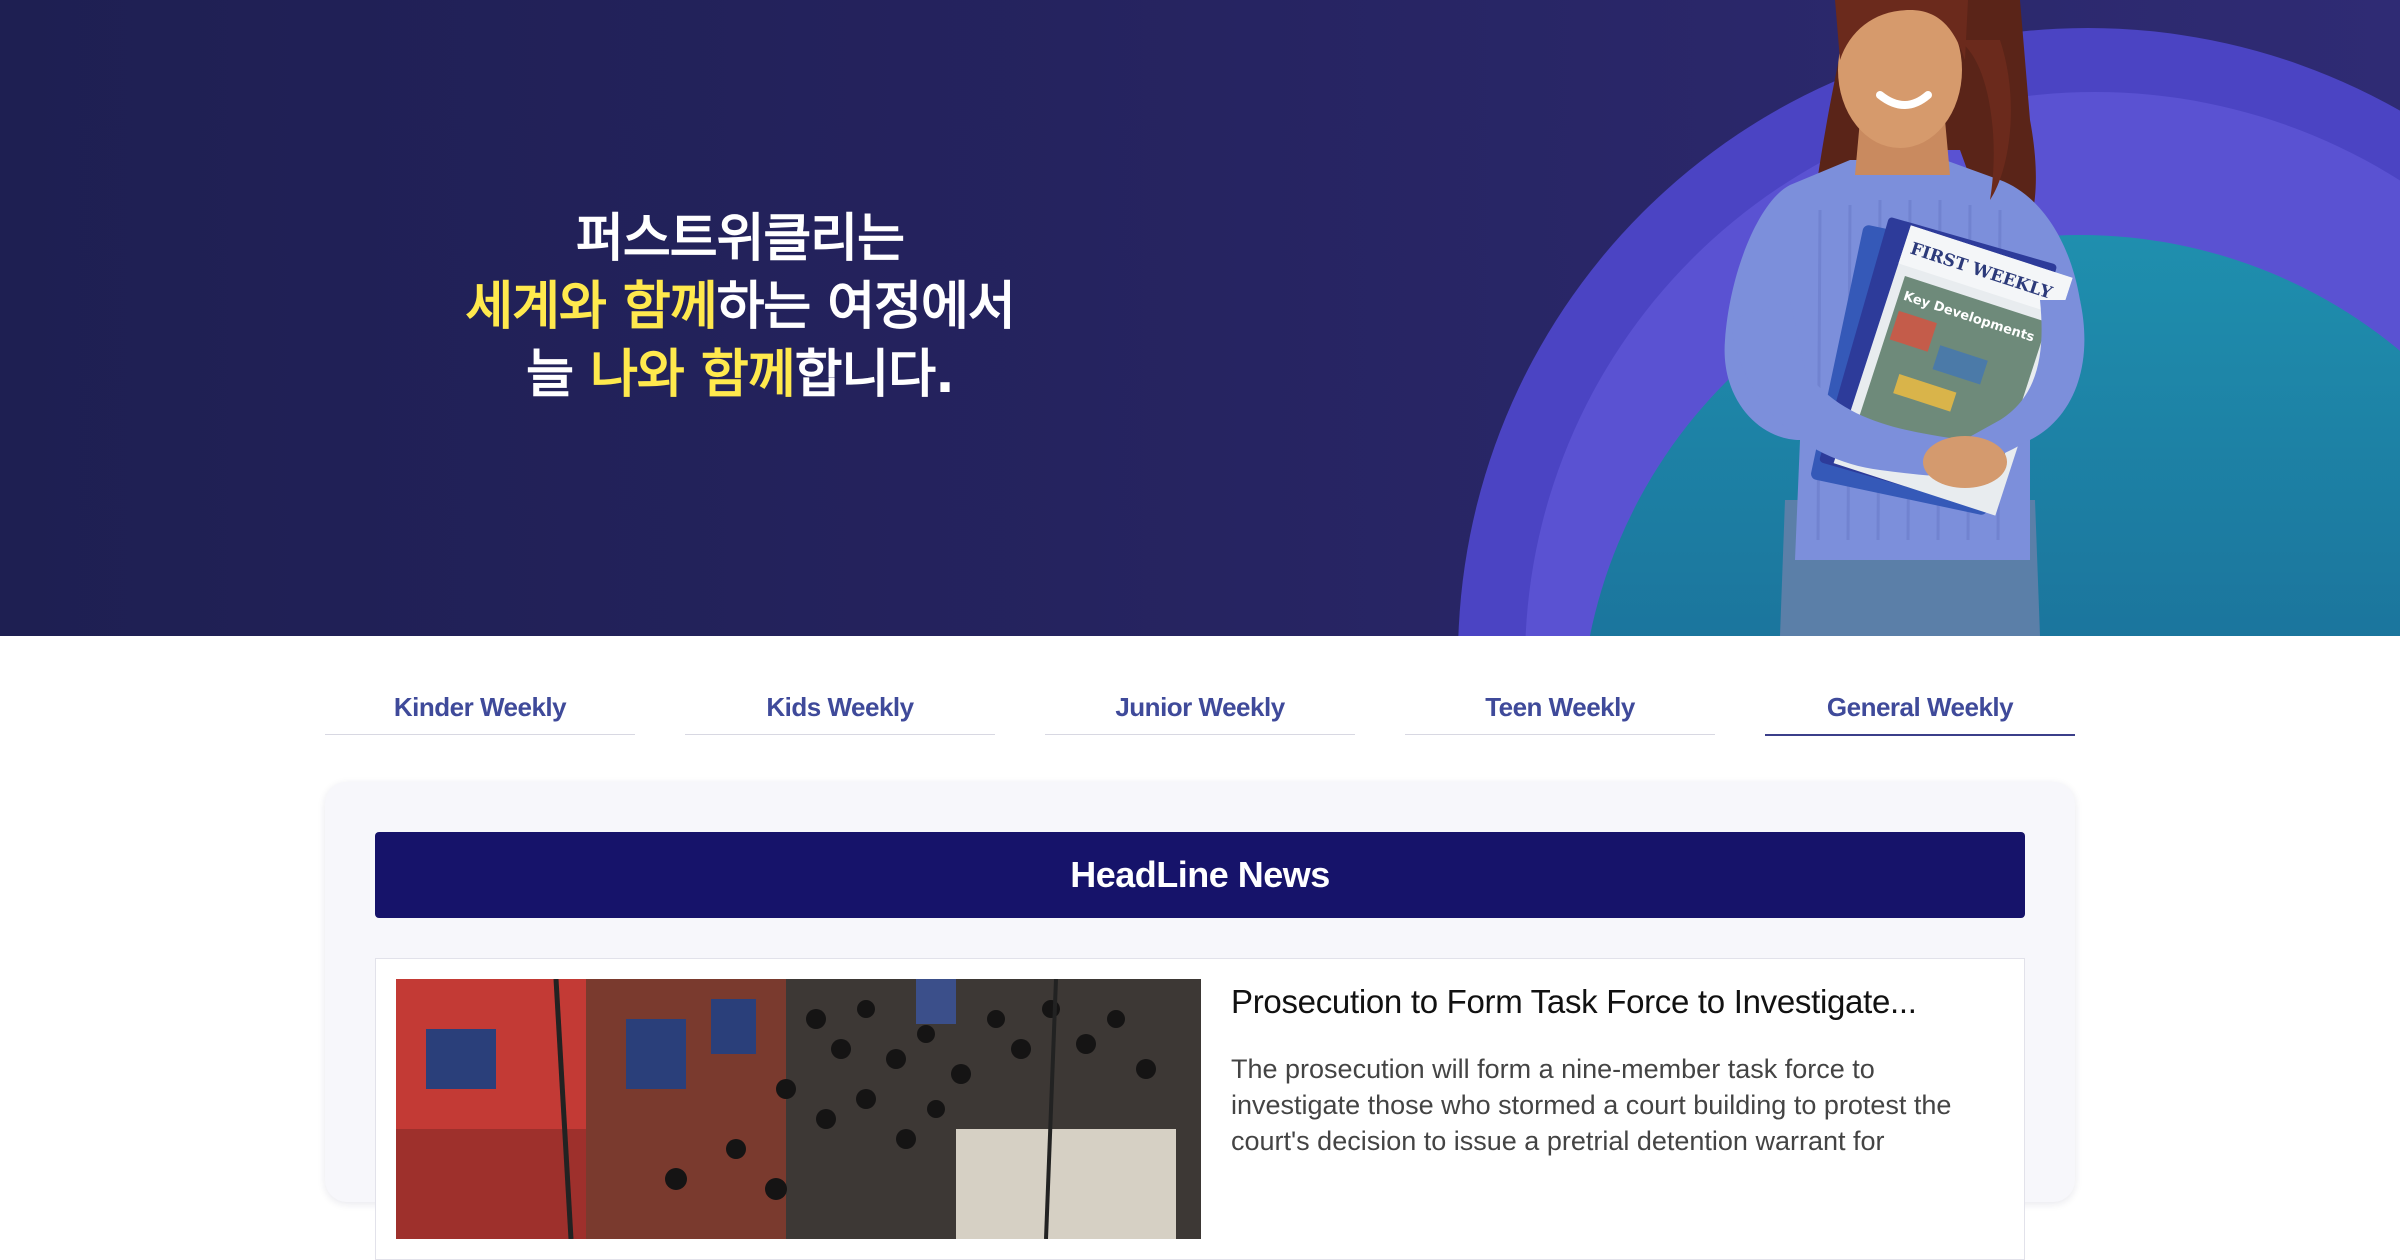 This screenshot has width=2400, height=1260. Describe the element at coordinates (591, 307) in the screenshot. I see `hero-line-2-highlight: 세계와 함께` at that location.